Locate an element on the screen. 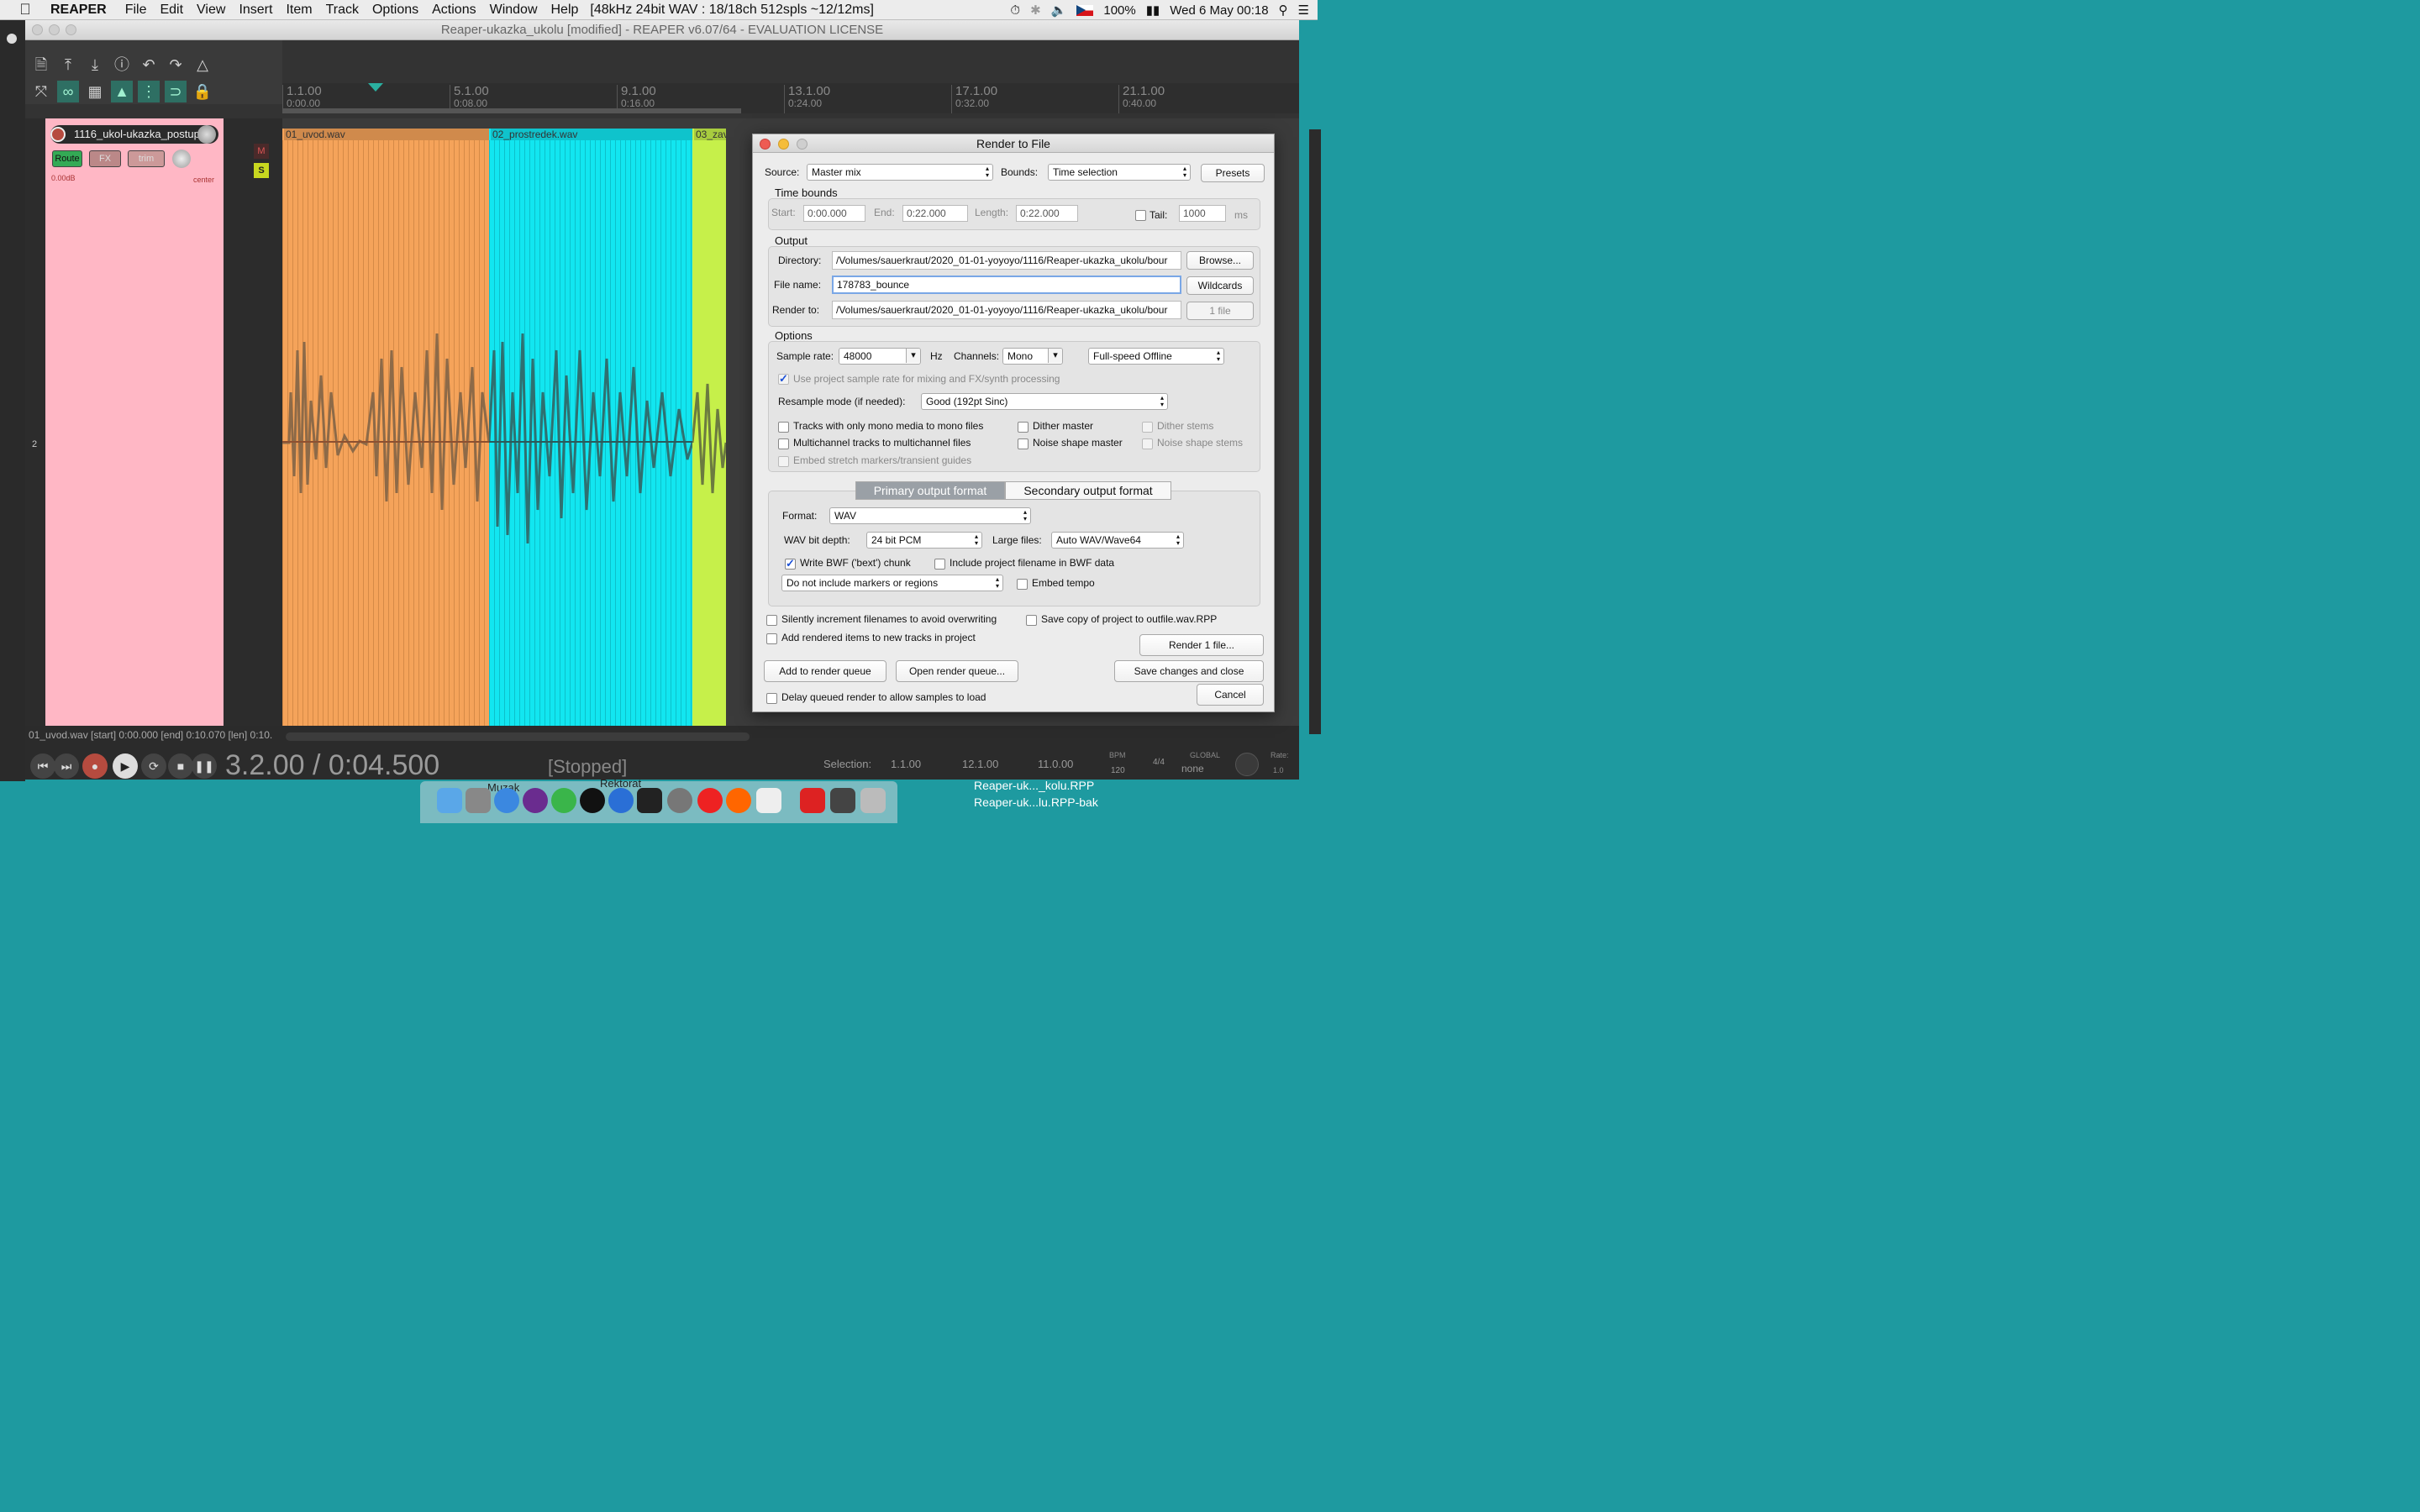 The height and width of the screenshot is (1512, 2420). sample-rate-select: 48000 is located at coordinates (880, 356).